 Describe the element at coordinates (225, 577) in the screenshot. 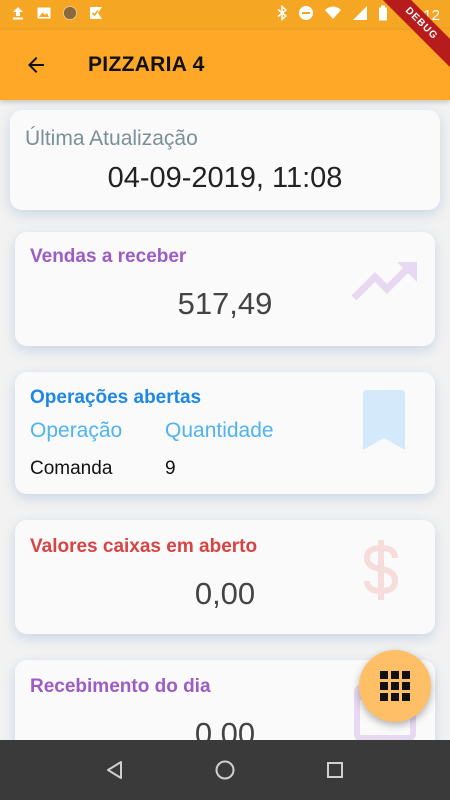

I see `open-cash-card: Valores caixas em aberto 0,00` at that location.